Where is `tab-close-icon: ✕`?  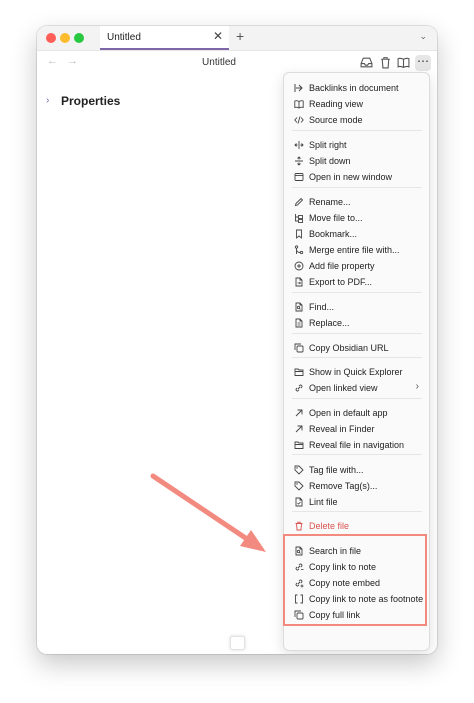 tab-close-icon: ✕ is located at coordinates (218, 36).